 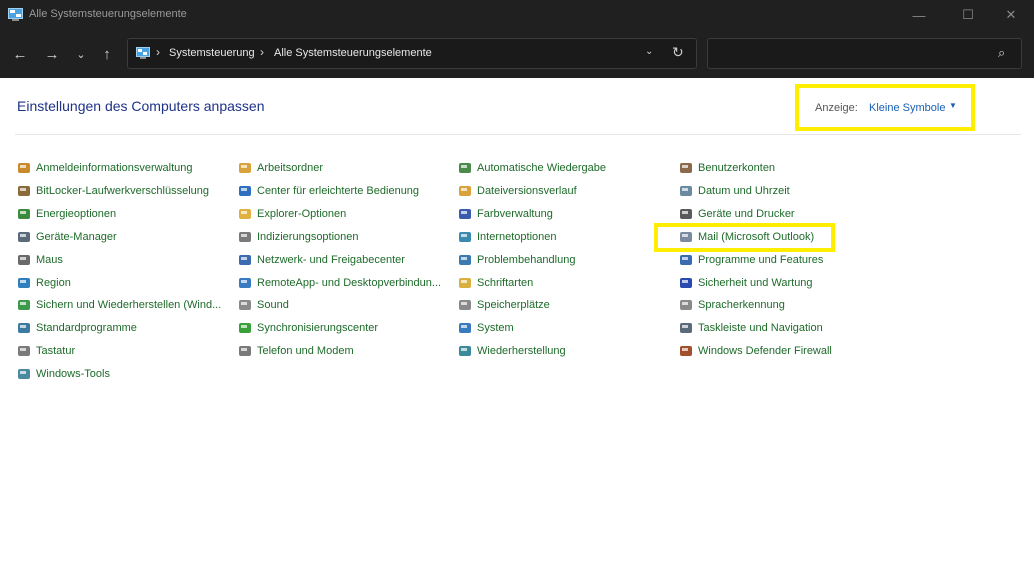 I want to click on control-panel-item: System, so click(x=486, y=328).